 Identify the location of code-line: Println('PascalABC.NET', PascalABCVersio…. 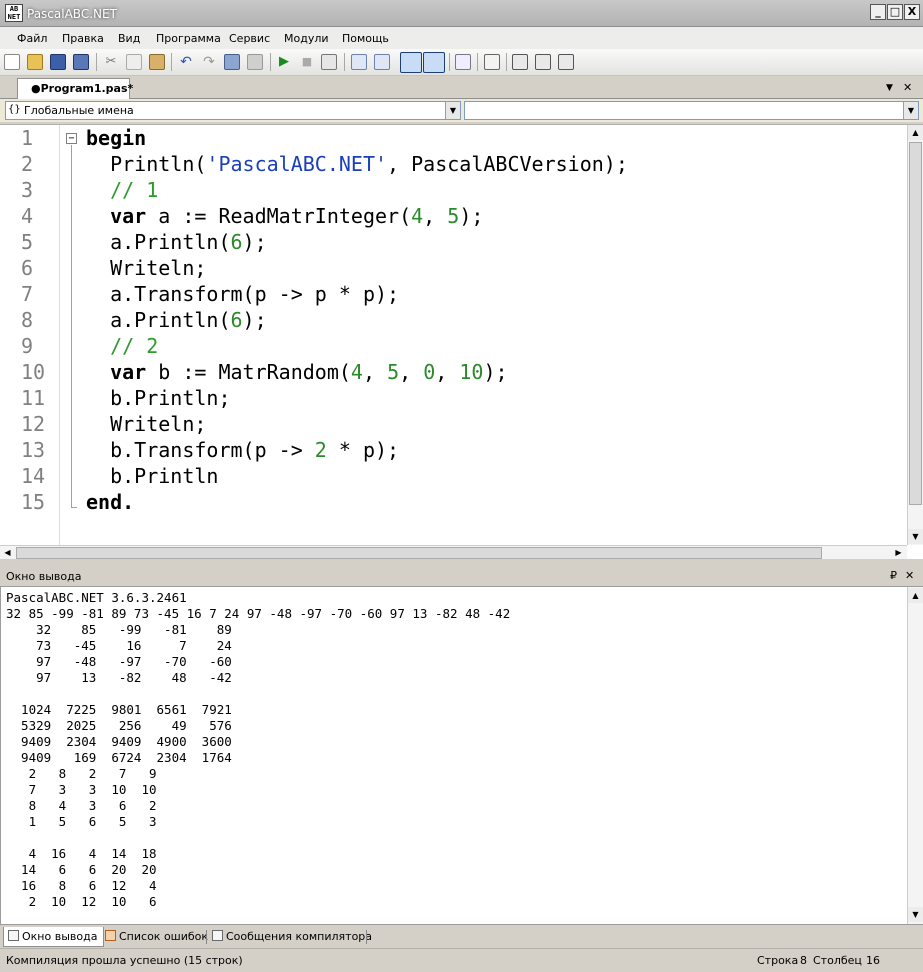
(357, 164).